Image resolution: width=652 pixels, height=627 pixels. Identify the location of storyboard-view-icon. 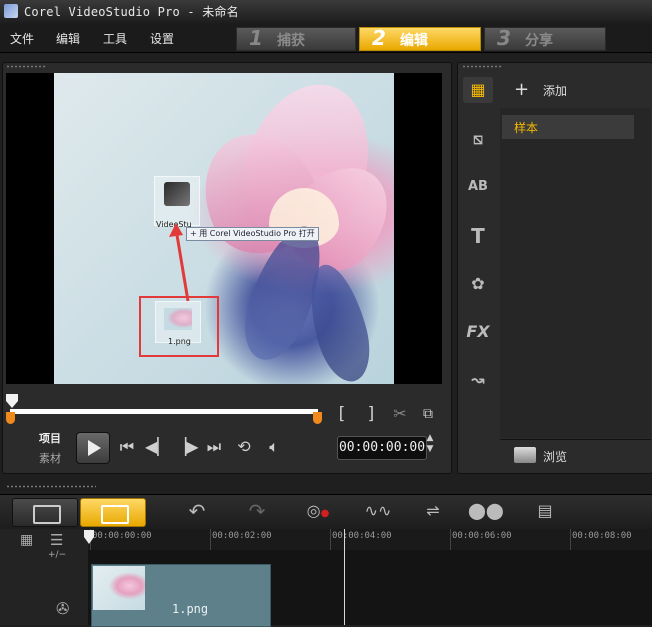
(45, 512).